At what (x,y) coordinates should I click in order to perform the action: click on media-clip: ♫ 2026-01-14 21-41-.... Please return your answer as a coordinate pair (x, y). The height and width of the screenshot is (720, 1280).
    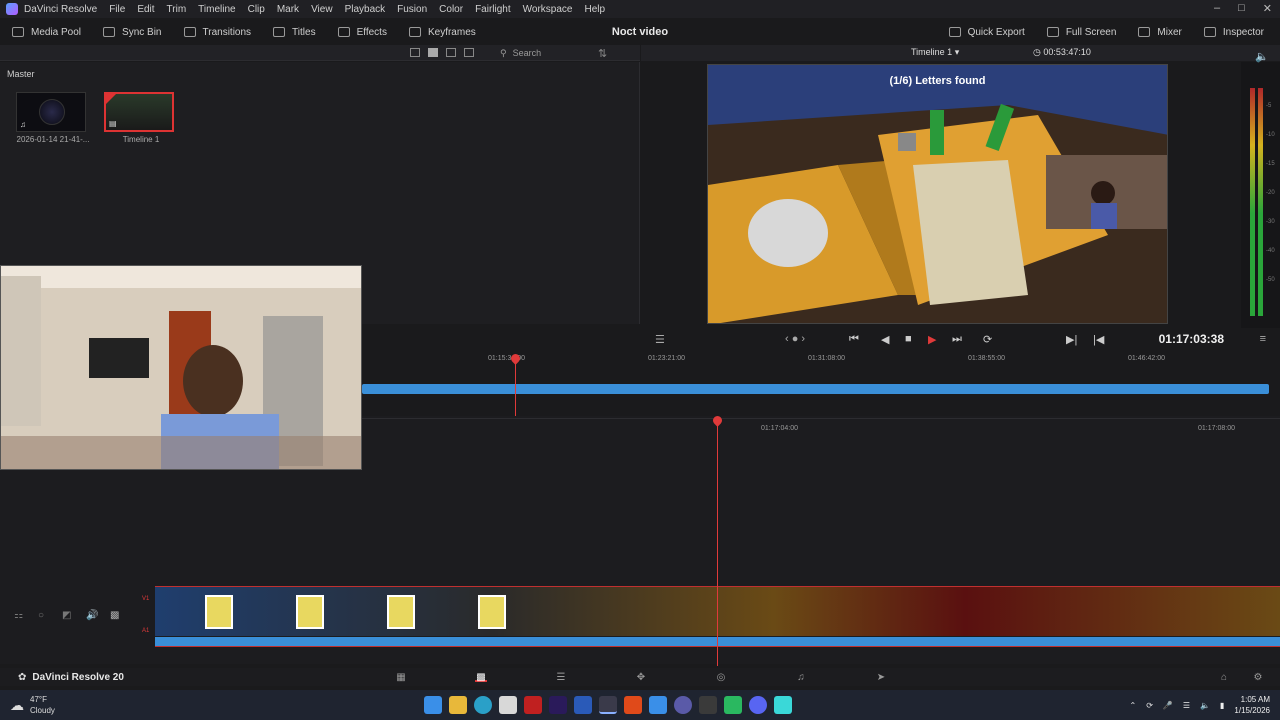
    Looking at the image, I should click on (53, 118).